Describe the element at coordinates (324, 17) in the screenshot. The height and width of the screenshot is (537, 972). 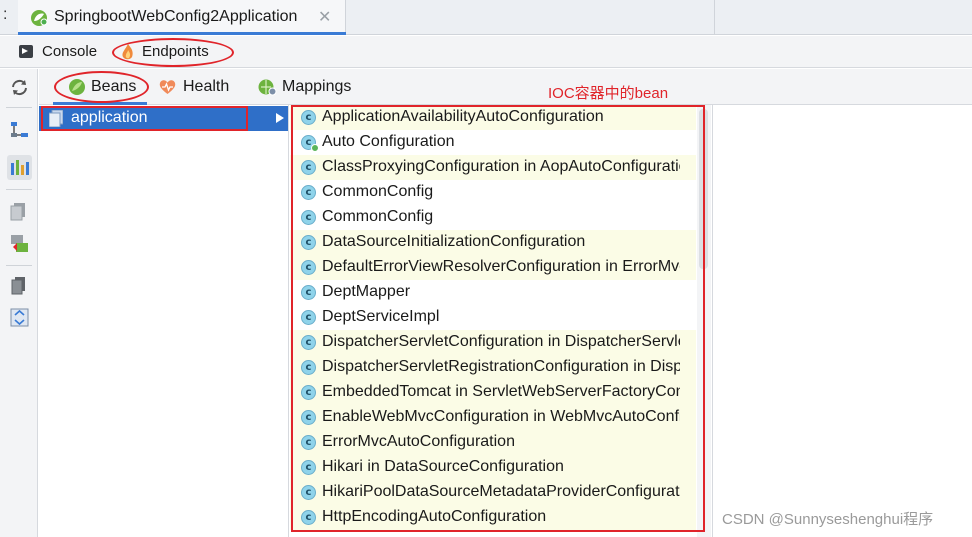
I see `close-icon: ✕` at that location.